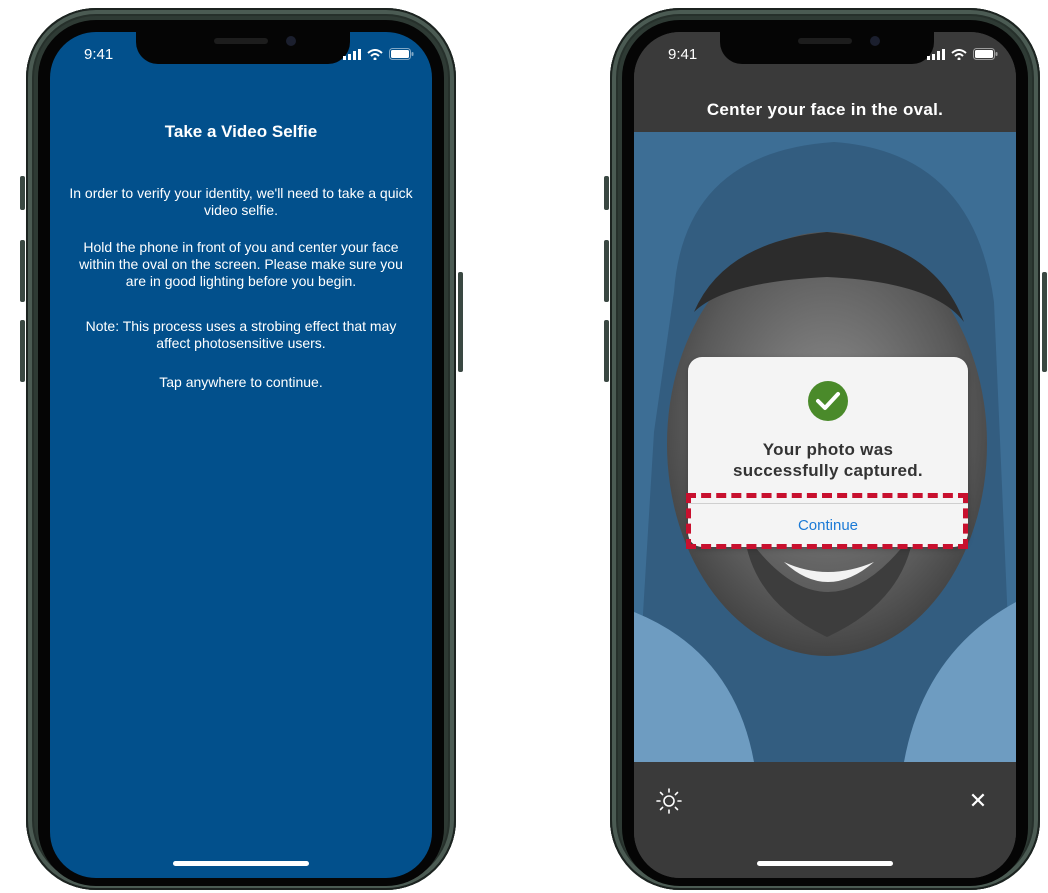 The height and width of the screenshot is (893, 1048). Describe the element at coordinates (241, 131) in the screenshot. I see `intro-title: Take a Video Selfie` at that location.